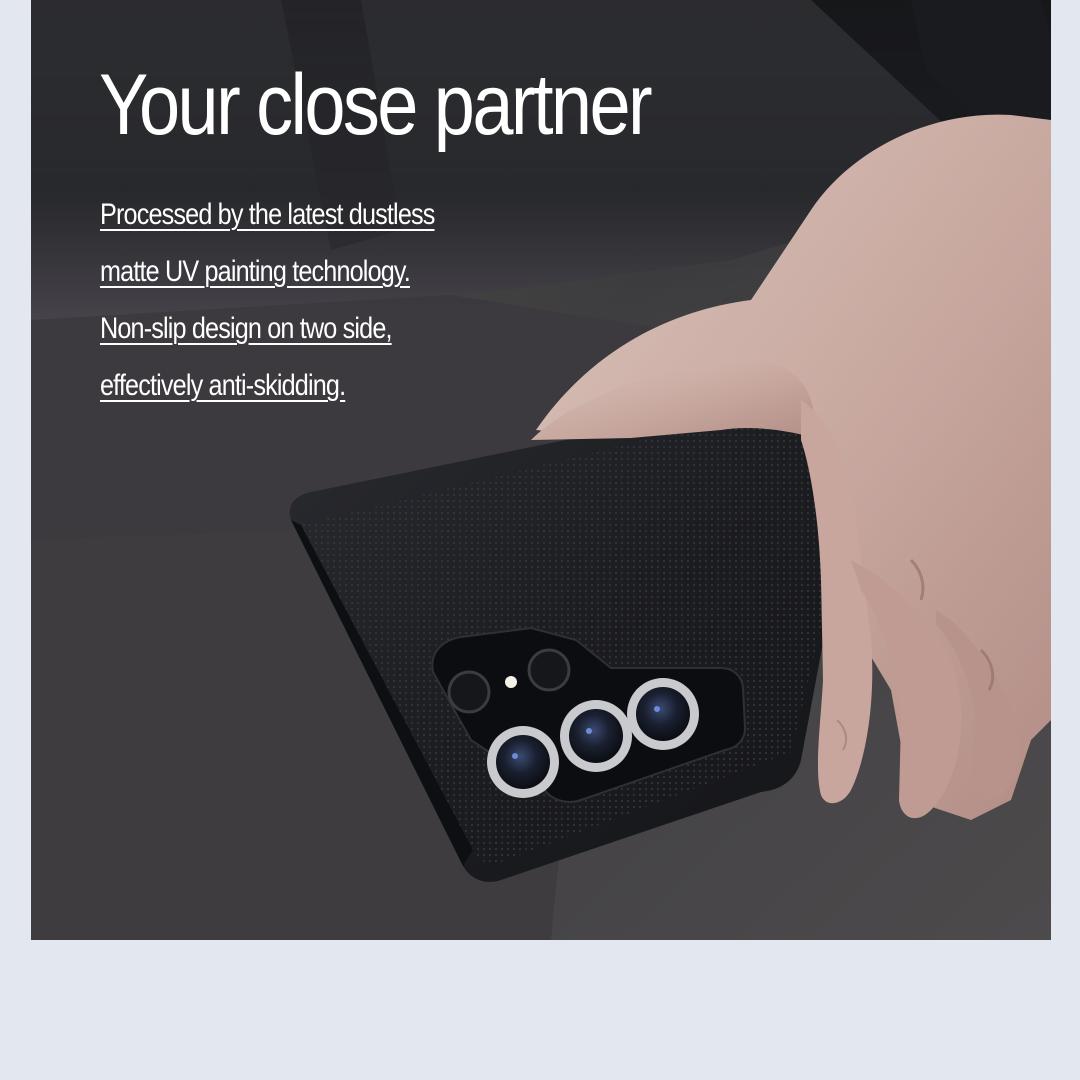 This screenshot has width=1080, height=1080. What do you see at coordinates (376, 105) in the screenshot?
I see `headline: Your close partner` at bounding box center [376, 105].